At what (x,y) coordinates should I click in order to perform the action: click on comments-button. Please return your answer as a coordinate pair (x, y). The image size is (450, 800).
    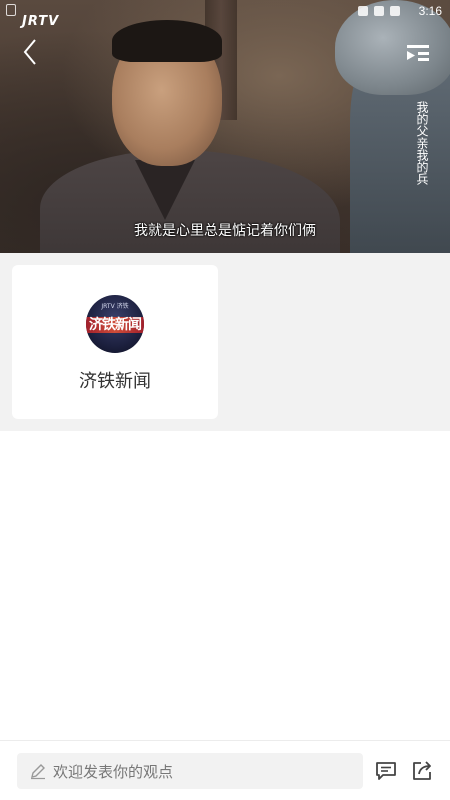
    Looking at the image, I should click on (386, 771).